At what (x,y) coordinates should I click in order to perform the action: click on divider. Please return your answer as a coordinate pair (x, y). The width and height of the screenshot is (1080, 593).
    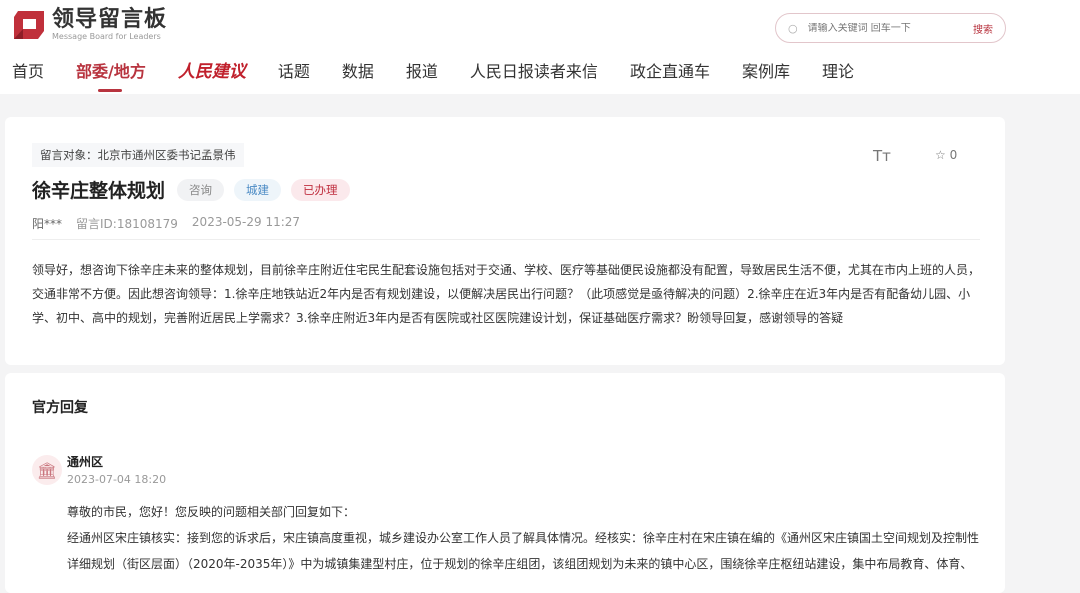
    Looking at the image, I should click on (506, 239).